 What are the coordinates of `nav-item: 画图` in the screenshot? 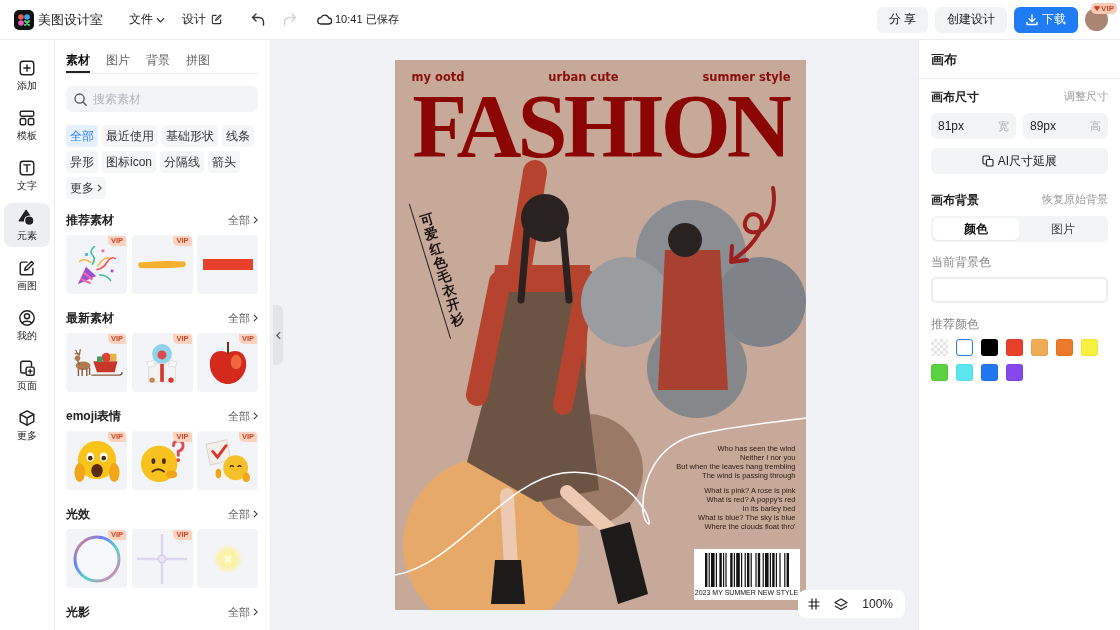 It's located at (27, 275).